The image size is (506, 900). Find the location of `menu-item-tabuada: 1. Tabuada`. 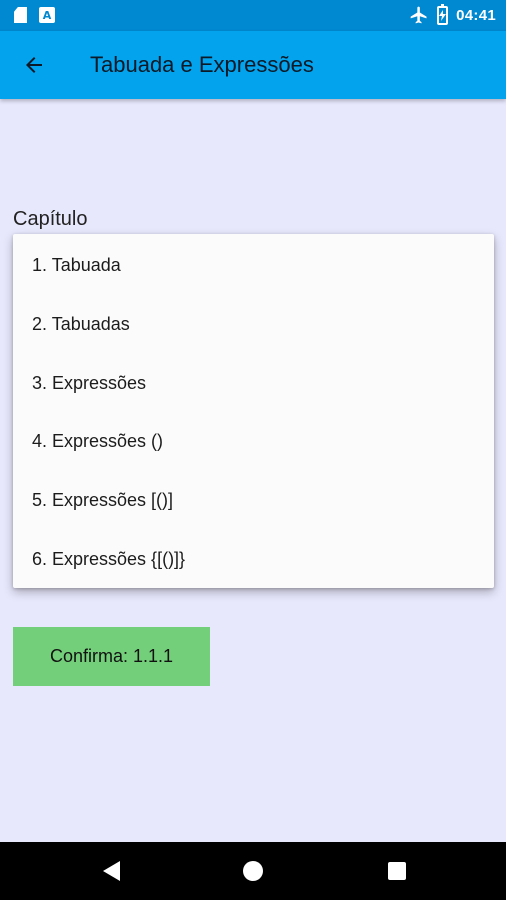

menu-item-tabuada: 1. Tabuada is located at coordinates (253, 265).